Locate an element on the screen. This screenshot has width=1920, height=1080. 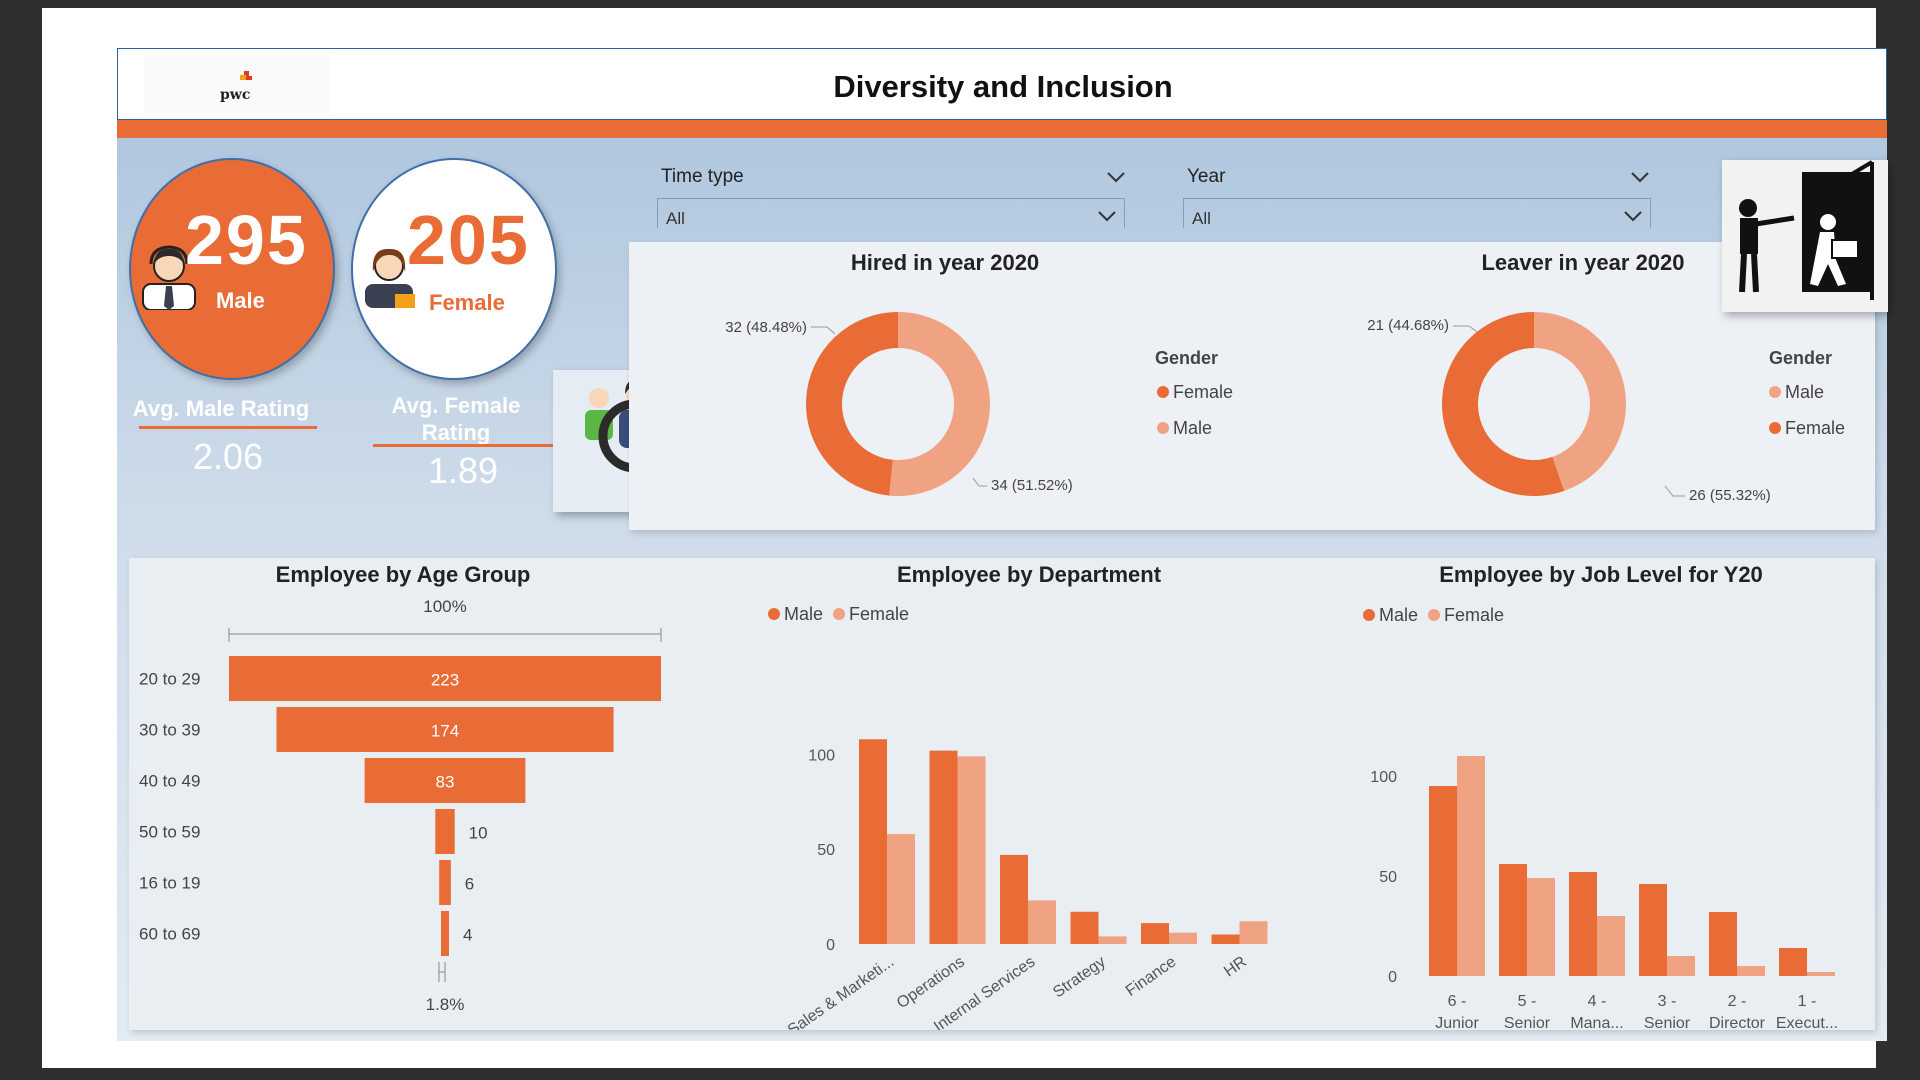
male-rating-underline is located at coordinates (228, 427).